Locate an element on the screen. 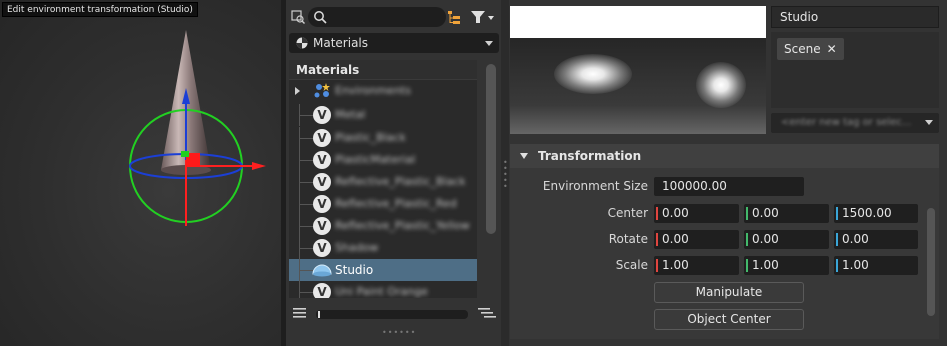 The height and width of the screenshot is (346, 947). tree-item-label: PlasticMaterial is located at coordinates (375, 159).